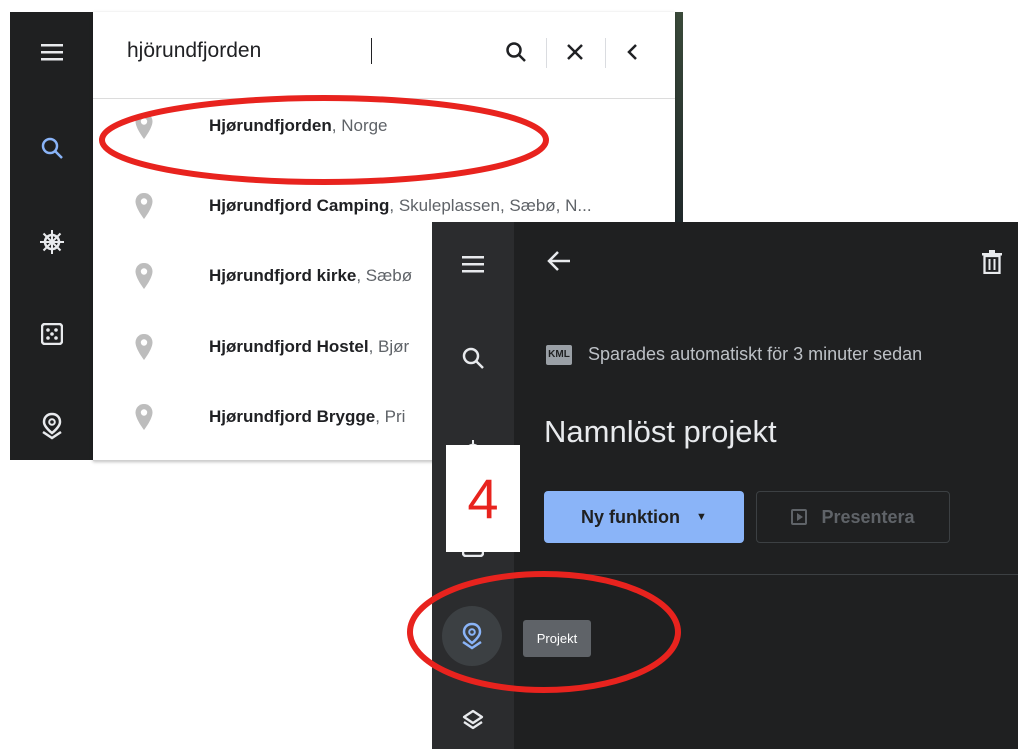  What do you see at coordinates (755, 354) in the screenshot?
I see `autosave-text: Sparades automatiskt för 3 minuter sedan` at bounding box center [755, 354].